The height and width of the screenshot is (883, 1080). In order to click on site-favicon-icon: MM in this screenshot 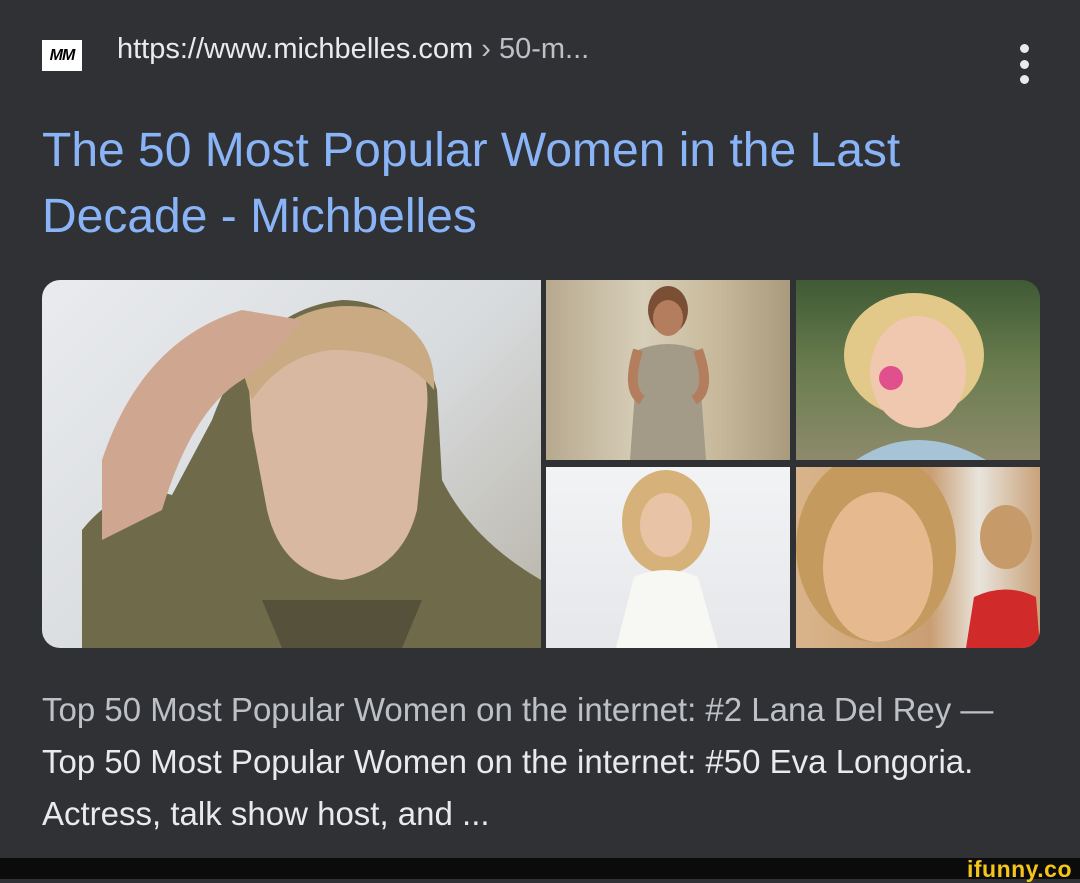, I will do `click(62, 55)`.